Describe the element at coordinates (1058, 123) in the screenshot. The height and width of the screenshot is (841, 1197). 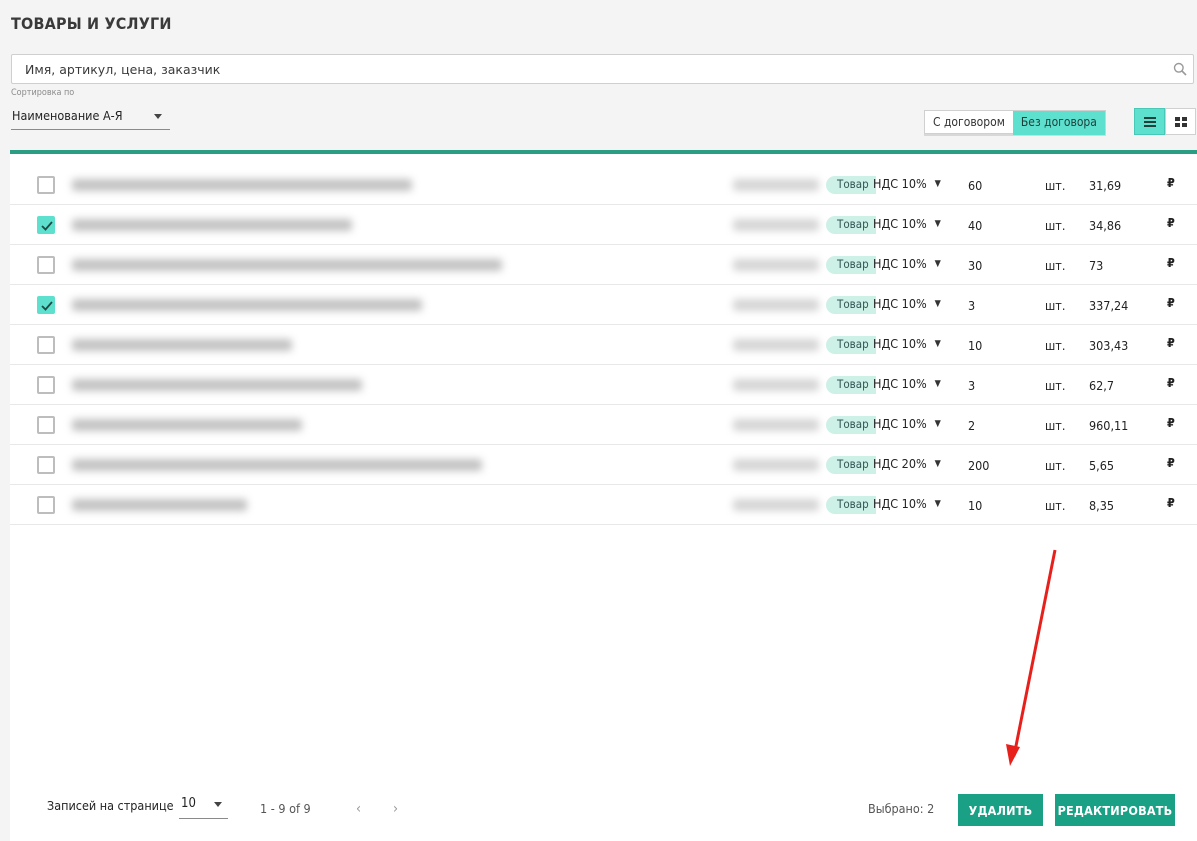
I see `without-contract-button: Без договора` at that location.